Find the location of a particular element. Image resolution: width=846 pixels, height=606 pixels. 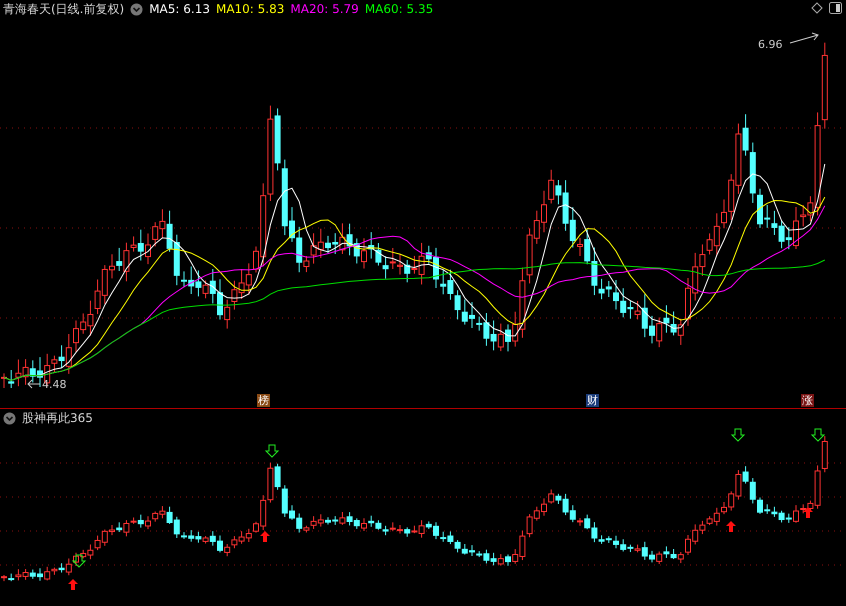

diamond-icon is located at coordinates (817, 8).